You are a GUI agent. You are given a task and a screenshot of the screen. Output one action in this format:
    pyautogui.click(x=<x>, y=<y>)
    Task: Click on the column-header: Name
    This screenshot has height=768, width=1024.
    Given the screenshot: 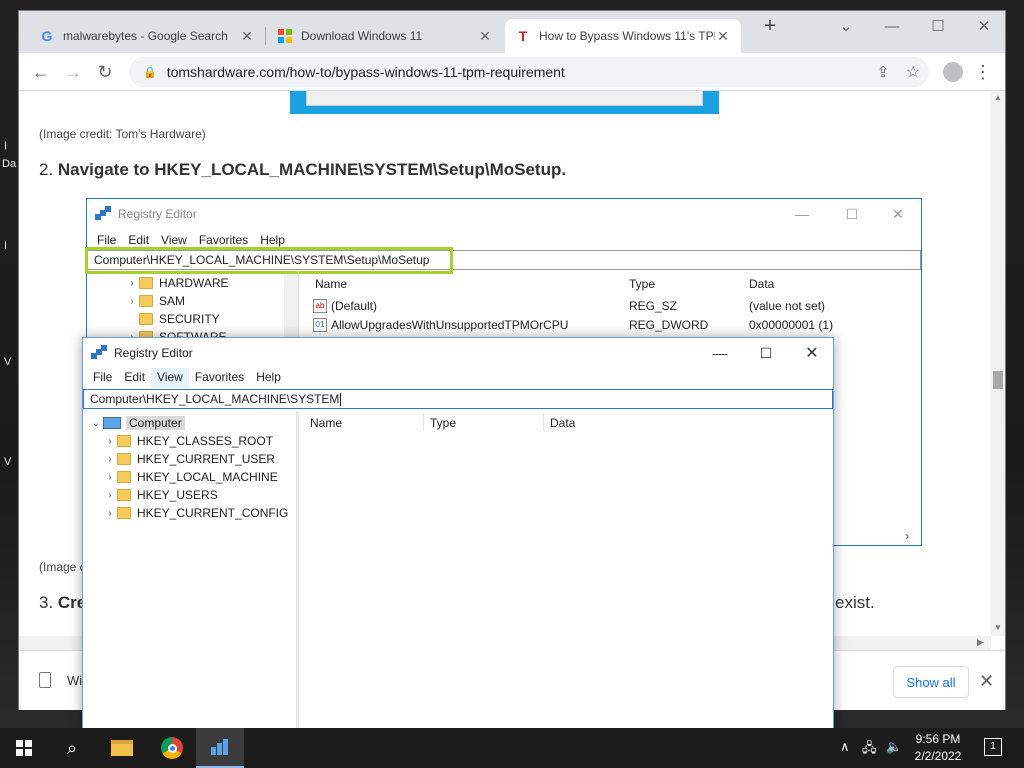 What is the action you would take?
    pyautogui.click(x=331, y=284)
    